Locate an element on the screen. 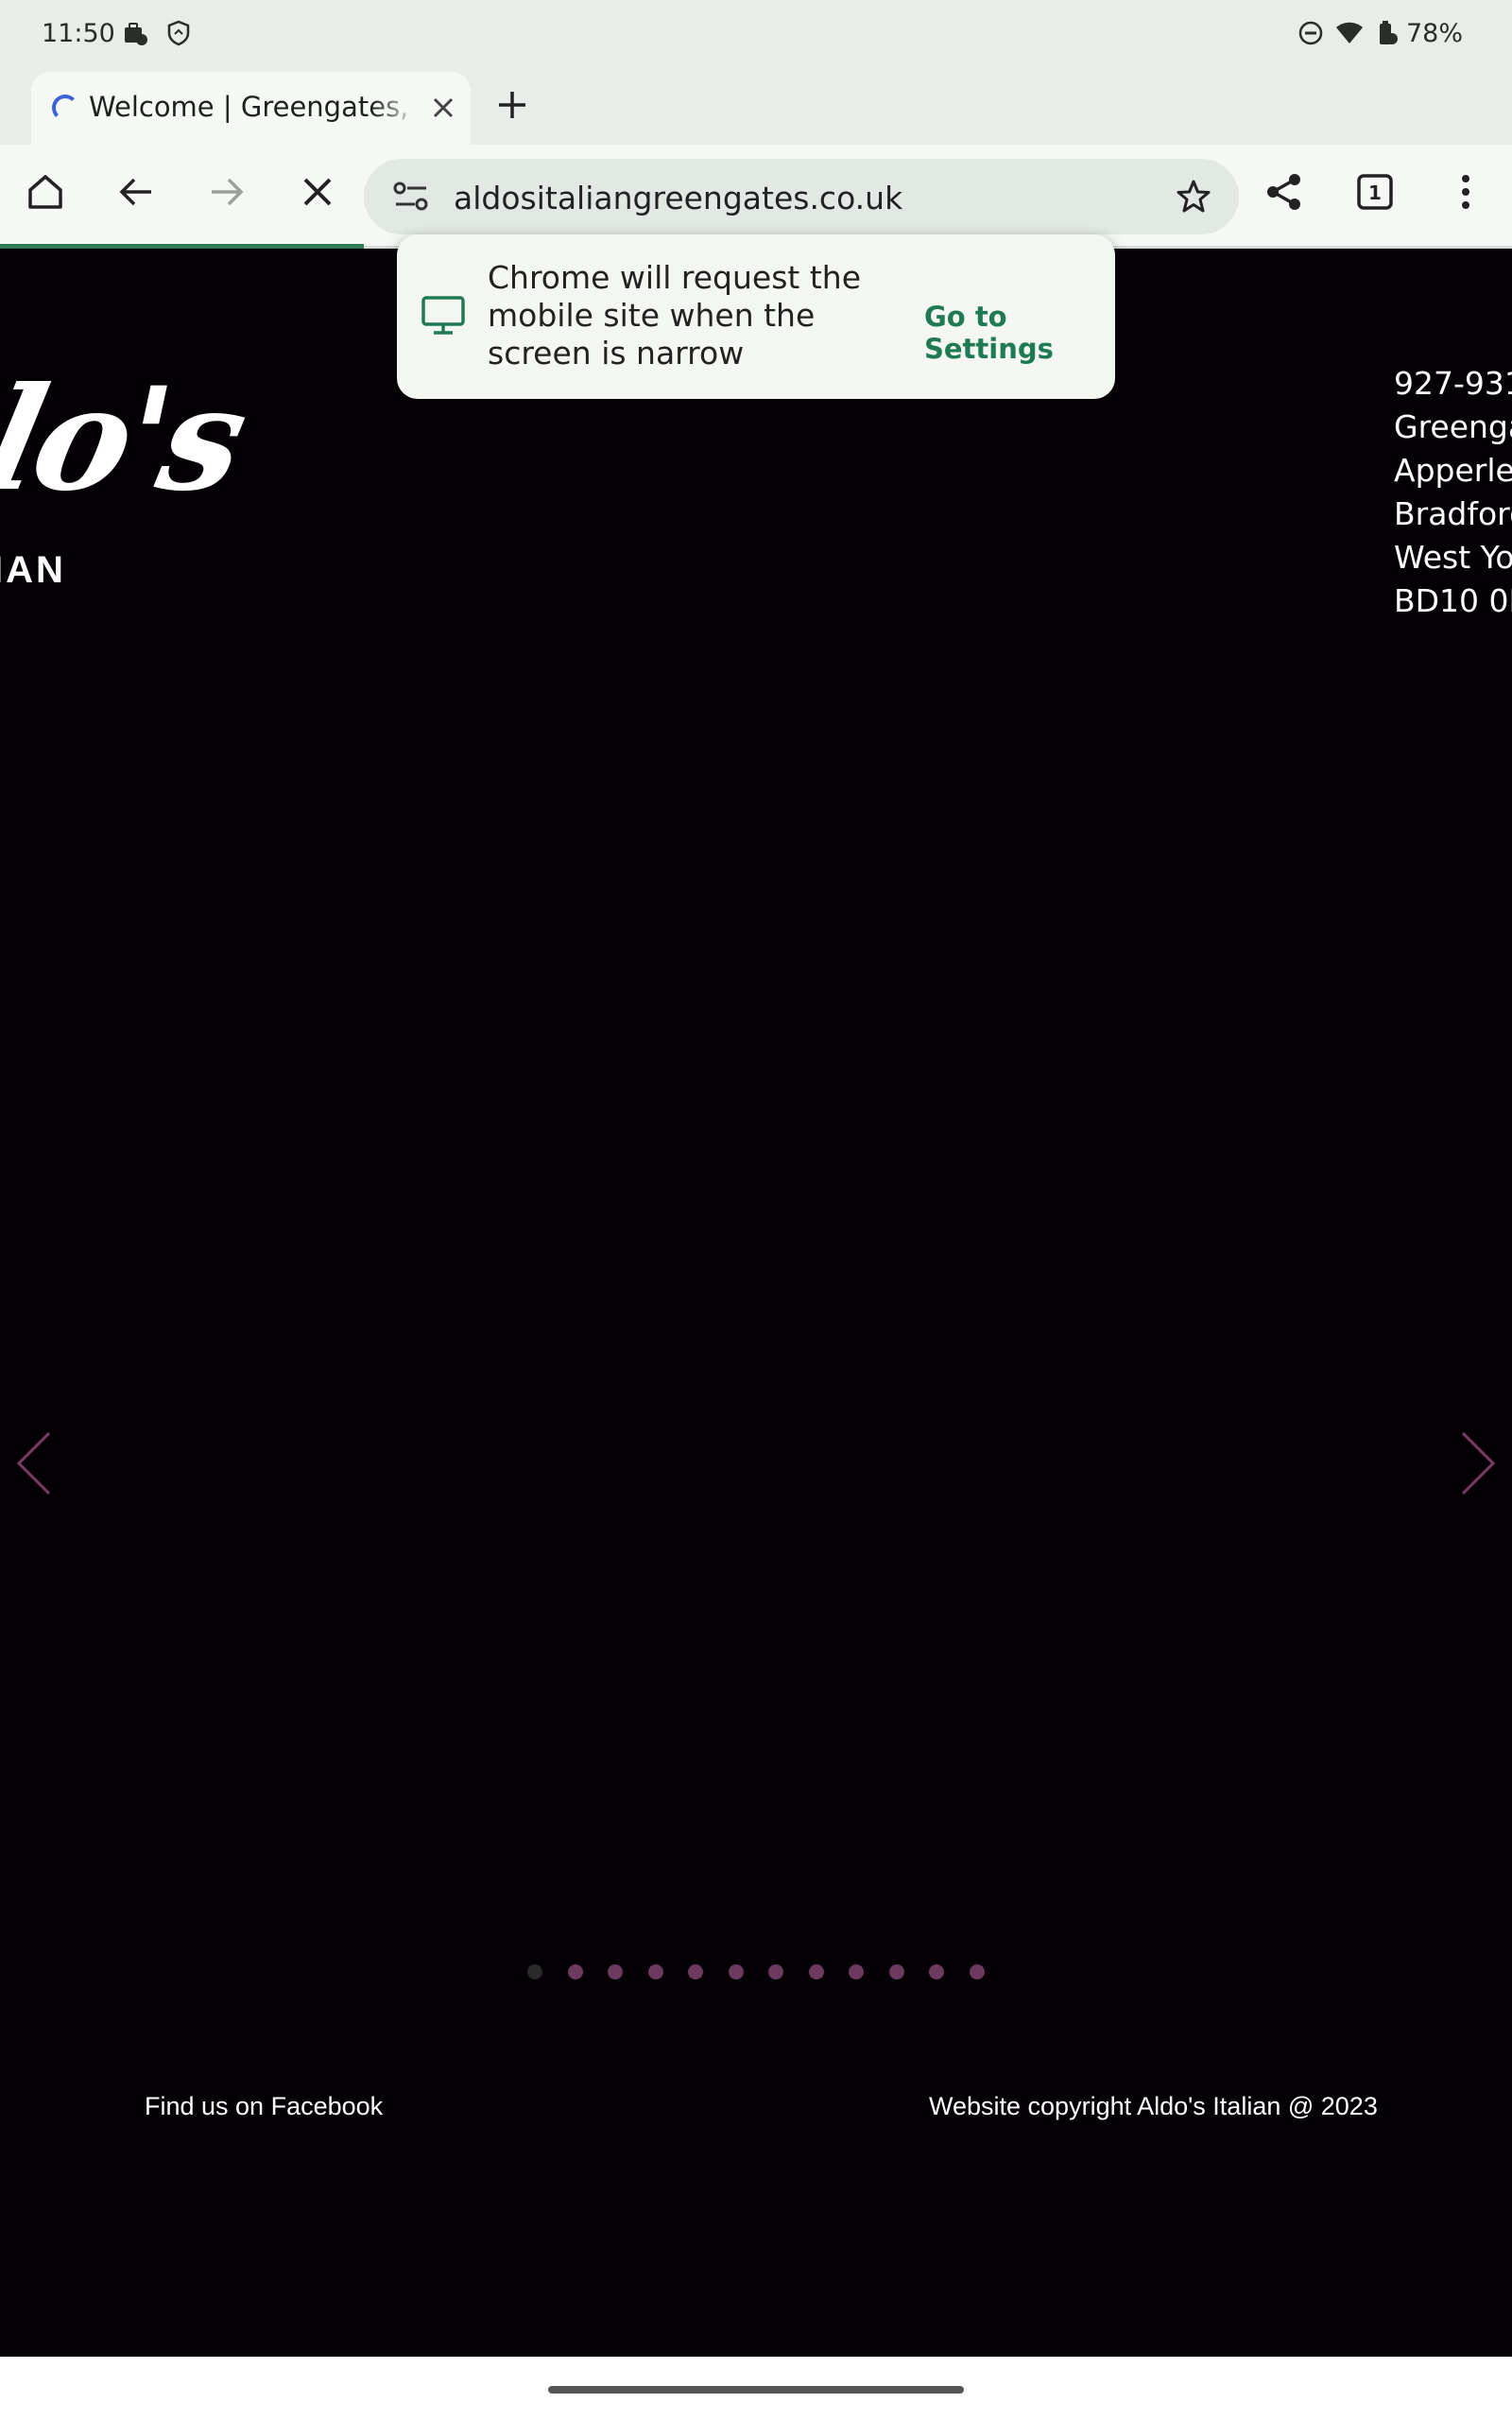  bookmark-star-icon is located at coordinates (1193, 199).